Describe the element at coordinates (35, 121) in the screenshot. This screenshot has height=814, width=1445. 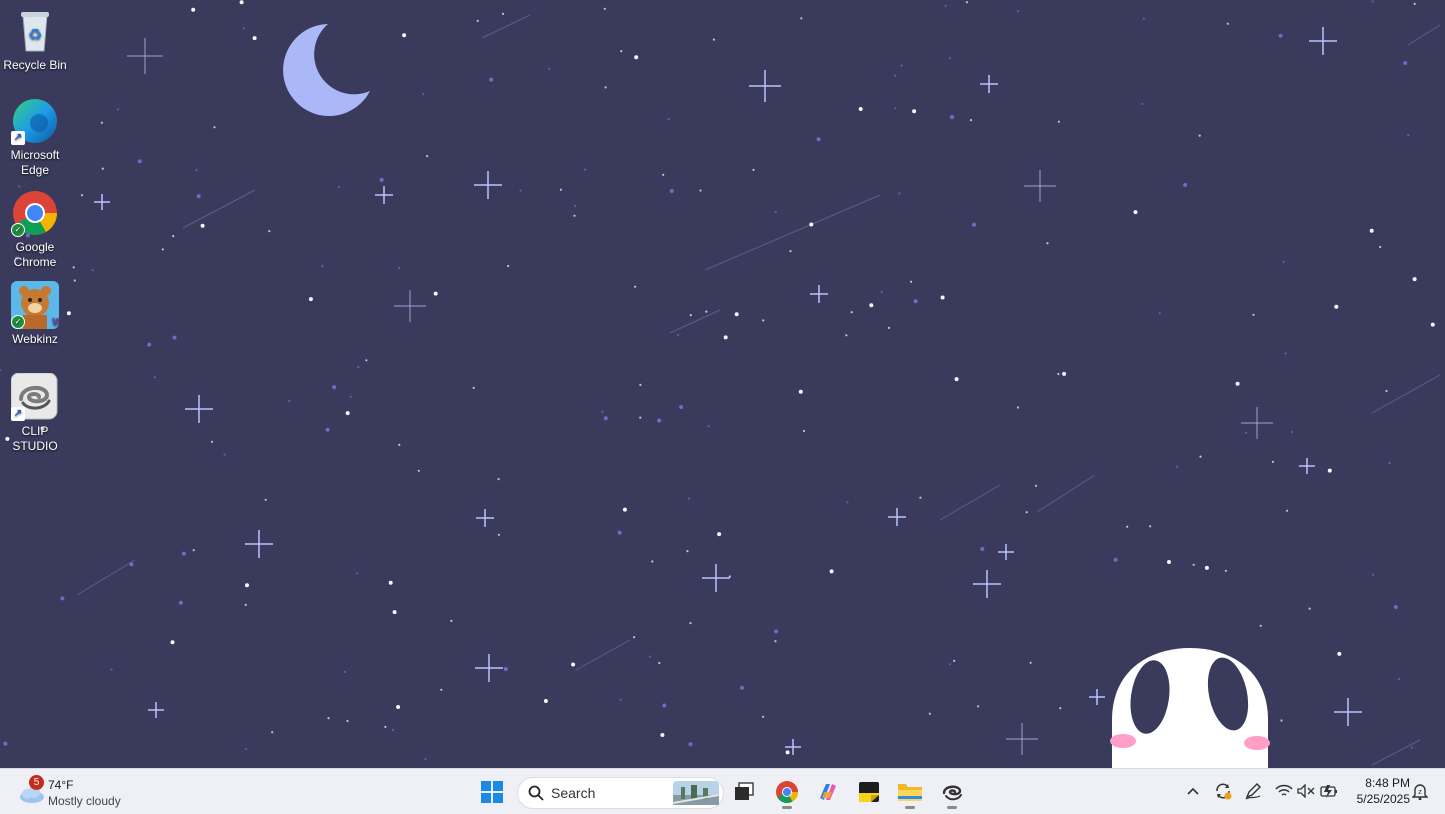
I see `edge-icon: ↗` at that location.